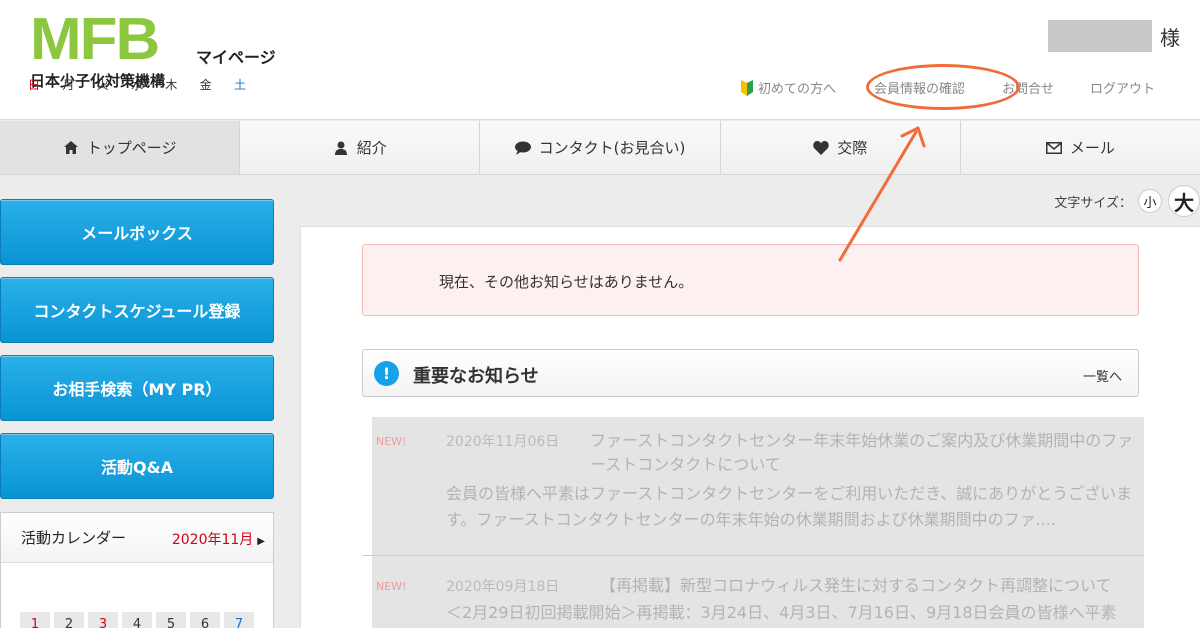 The image size is (1200, 628). Describe the element at coordinates (35, 620) in the screenshot. I see `calendar-date: 1` at that location.